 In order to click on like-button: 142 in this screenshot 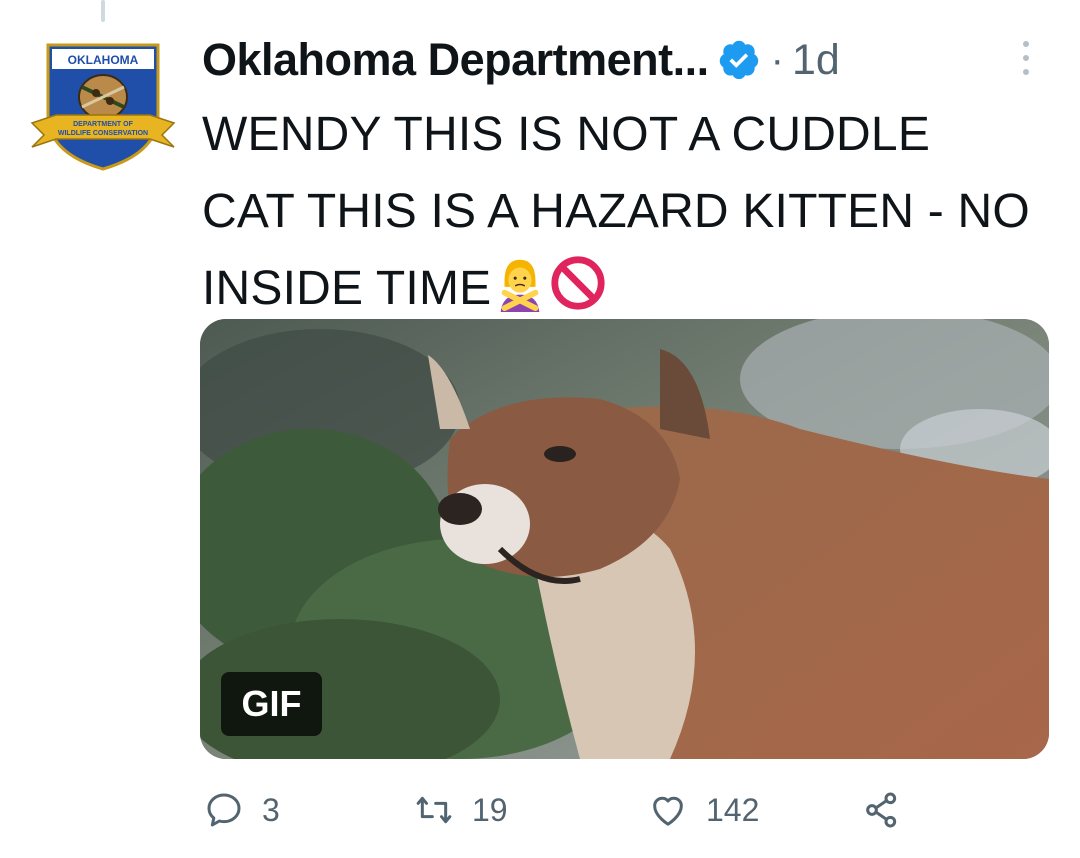, I will do `click(703, 810)`.